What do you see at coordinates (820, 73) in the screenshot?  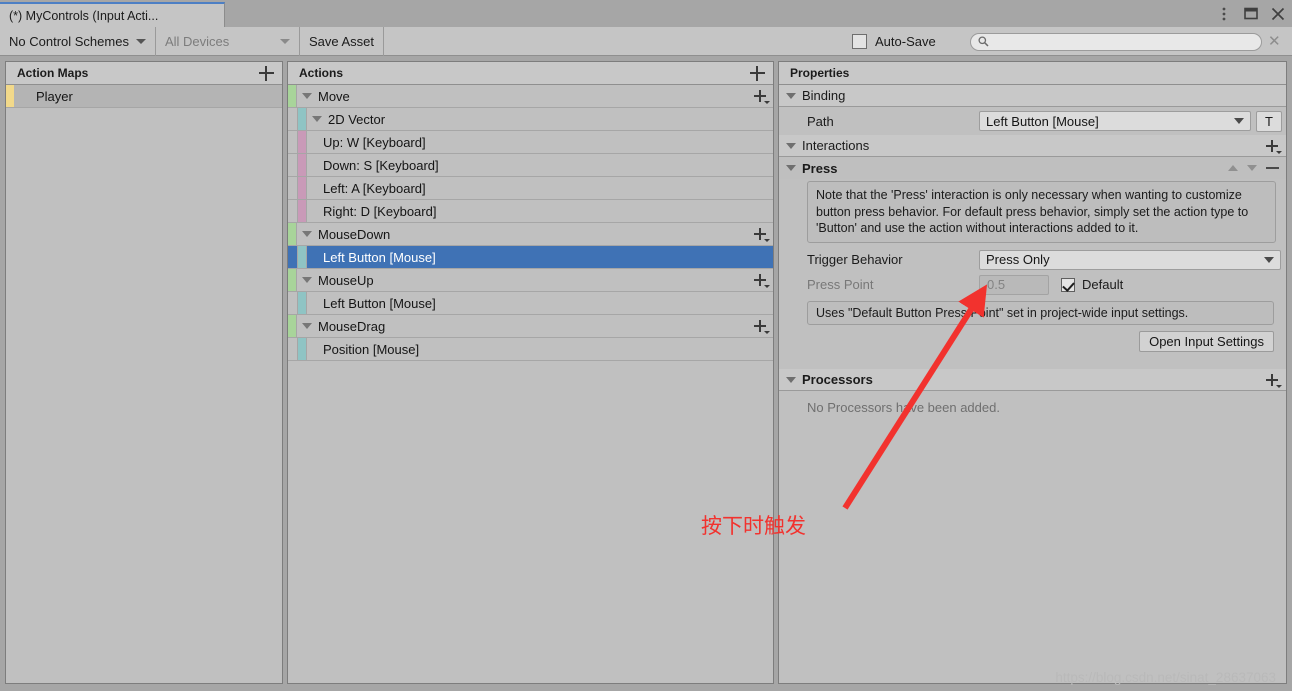 I see `properties-title: Properties` at bounding box center [820, 73].